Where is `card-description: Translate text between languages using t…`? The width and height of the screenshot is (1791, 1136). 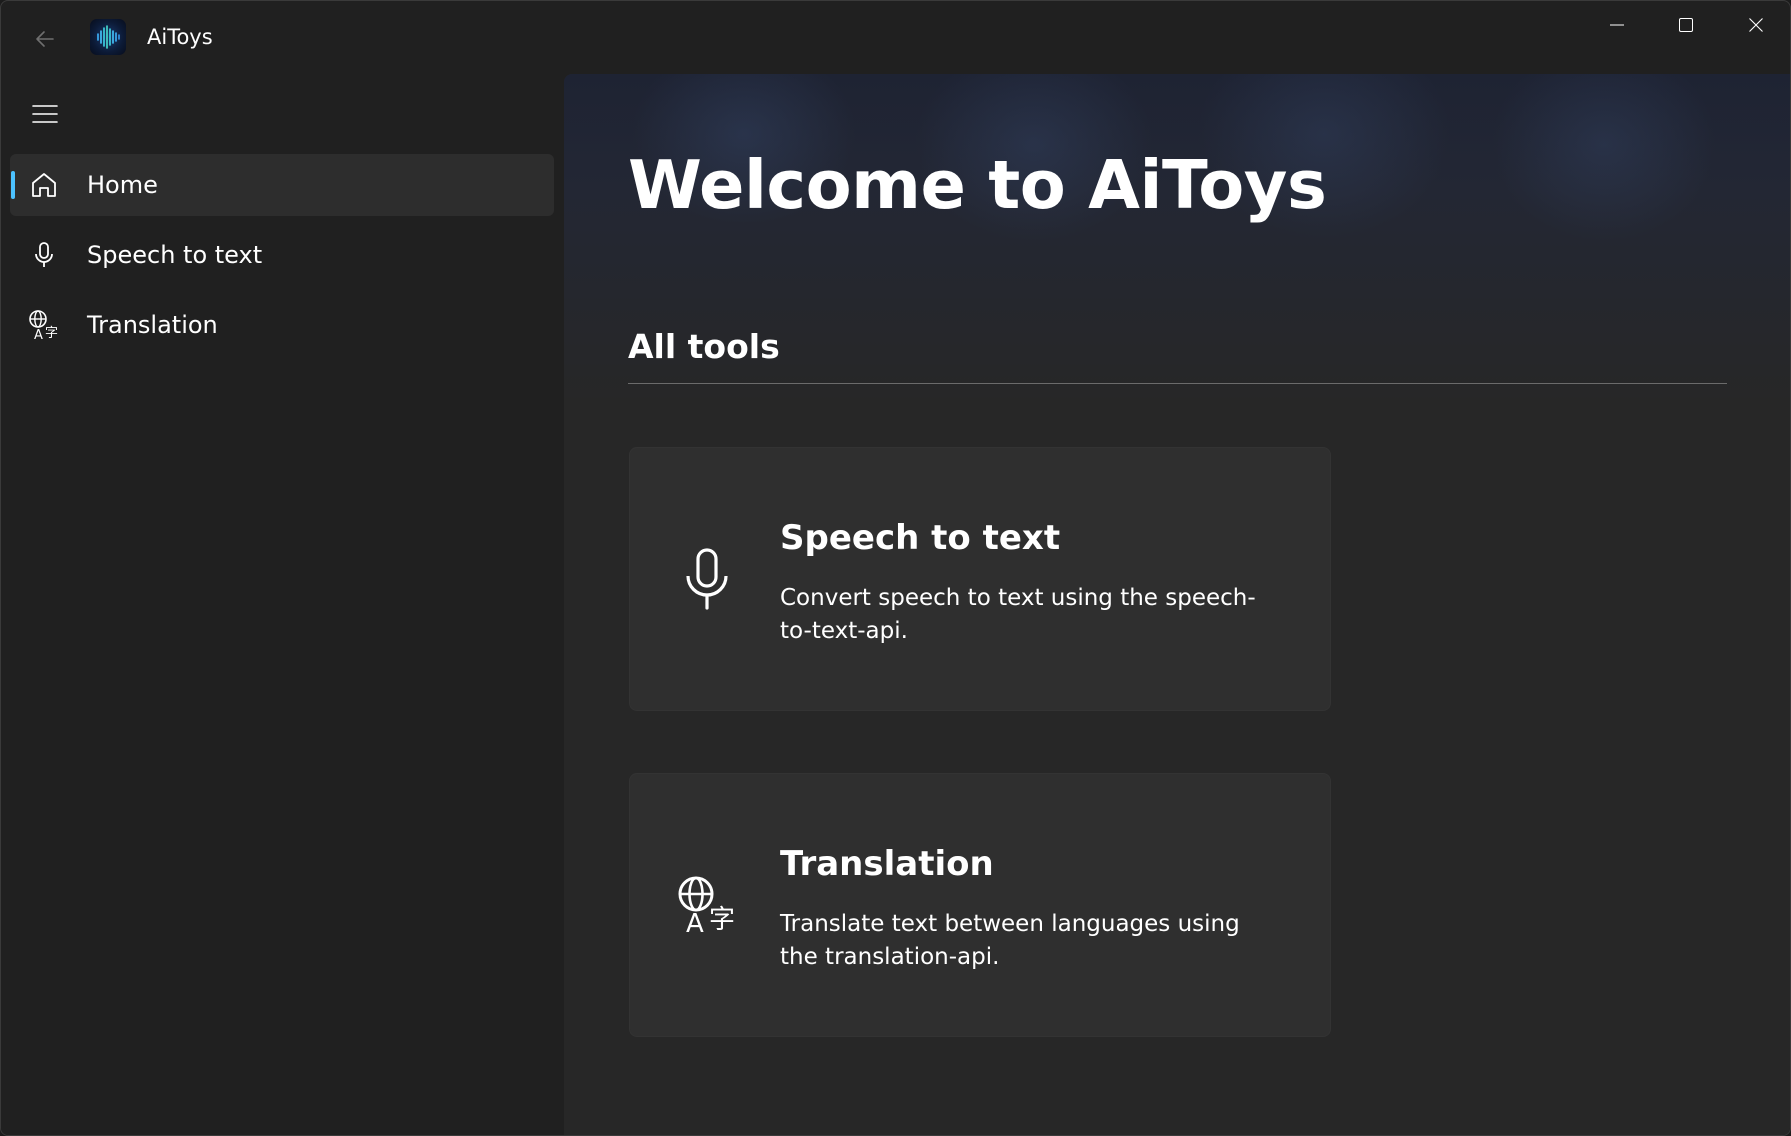 card-description: Translate text between languages using t… is located at coordinates (1010, 940).